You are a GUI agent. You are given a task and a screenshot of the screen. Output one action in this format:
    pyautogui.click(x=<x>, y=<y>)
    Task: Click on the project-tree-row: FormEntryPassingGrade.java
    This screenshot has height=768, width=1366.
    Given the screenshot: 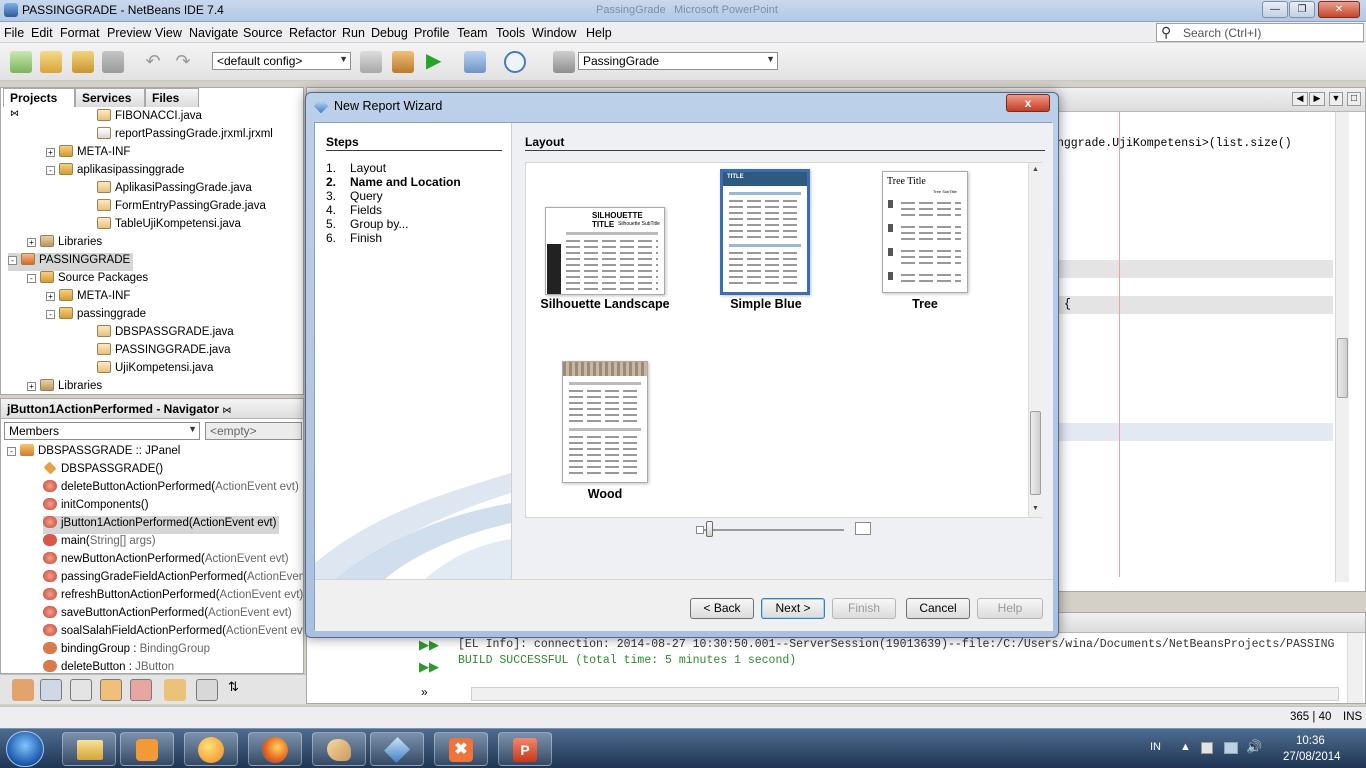 What is the action you would take?
    pyautogui.click(x=175, y=208)
    